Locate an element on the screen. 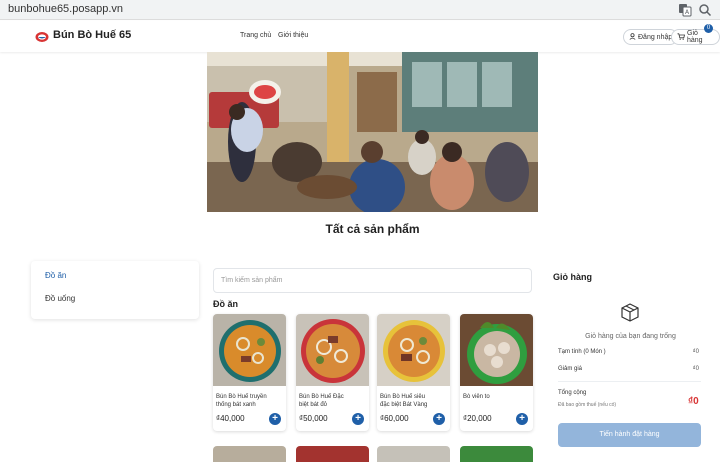 The height and width of the screenshot is (462, 720). subtotal-label: Tạm tính (0 Món ) is located at coordinates (582, 352).